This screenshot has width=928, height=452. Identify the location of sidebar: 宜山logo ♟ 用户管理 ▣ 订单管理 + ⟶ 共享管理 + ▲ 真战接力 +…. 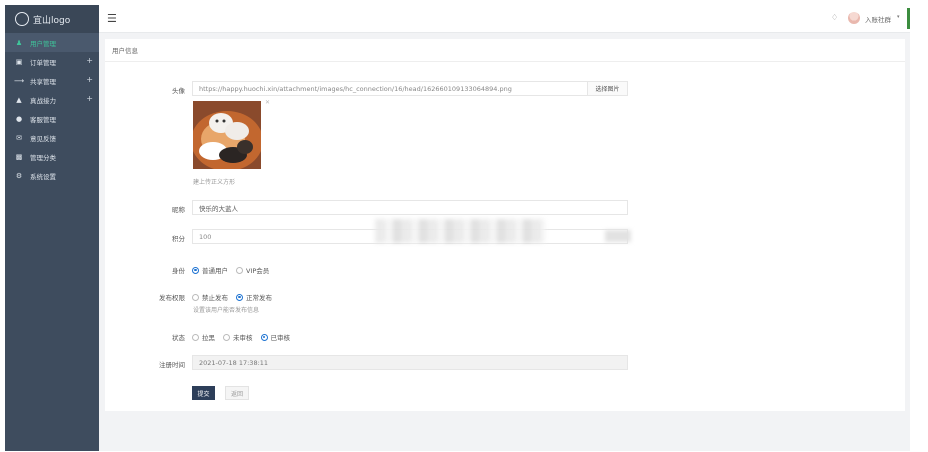
(52, 228).